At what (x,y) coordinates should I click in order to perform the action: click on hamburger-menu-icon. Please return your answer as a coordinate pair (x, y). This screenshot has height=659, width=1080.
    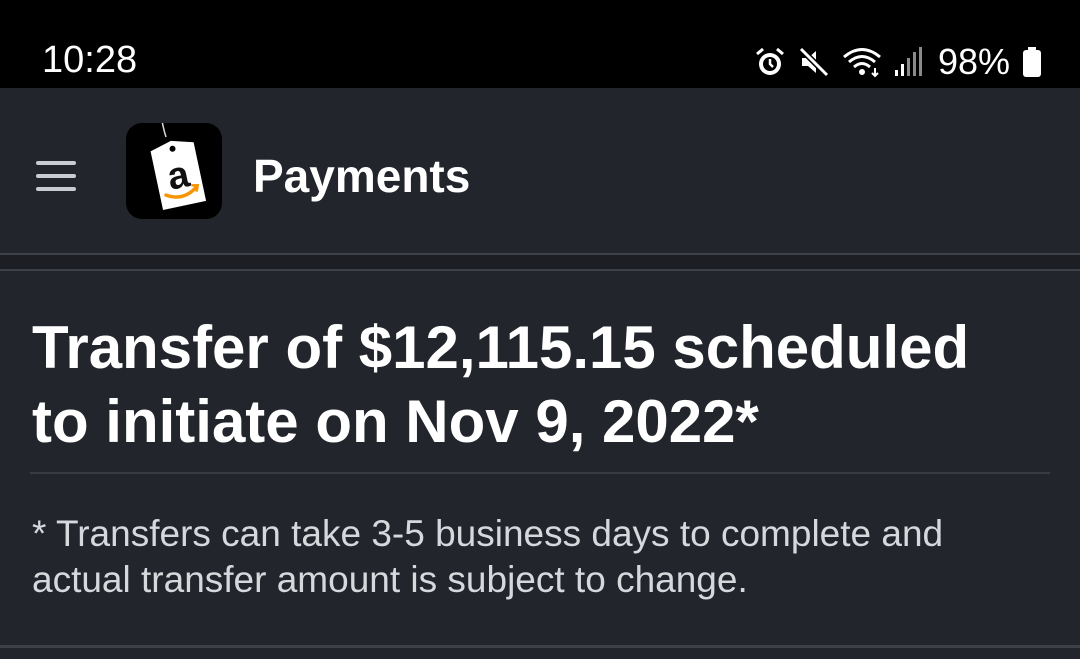
    Looking at the image, I should click on (56, 176).